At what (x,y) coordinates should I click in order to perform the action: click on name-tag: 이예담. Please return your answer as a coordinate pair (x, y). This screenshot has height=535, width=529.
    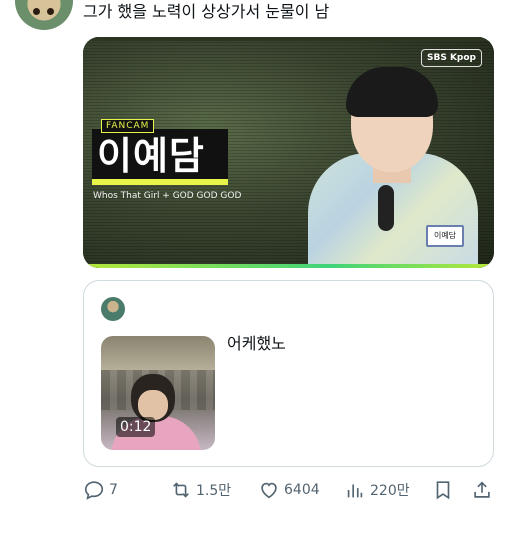
    Looking at the image, I should click on (445, 236).